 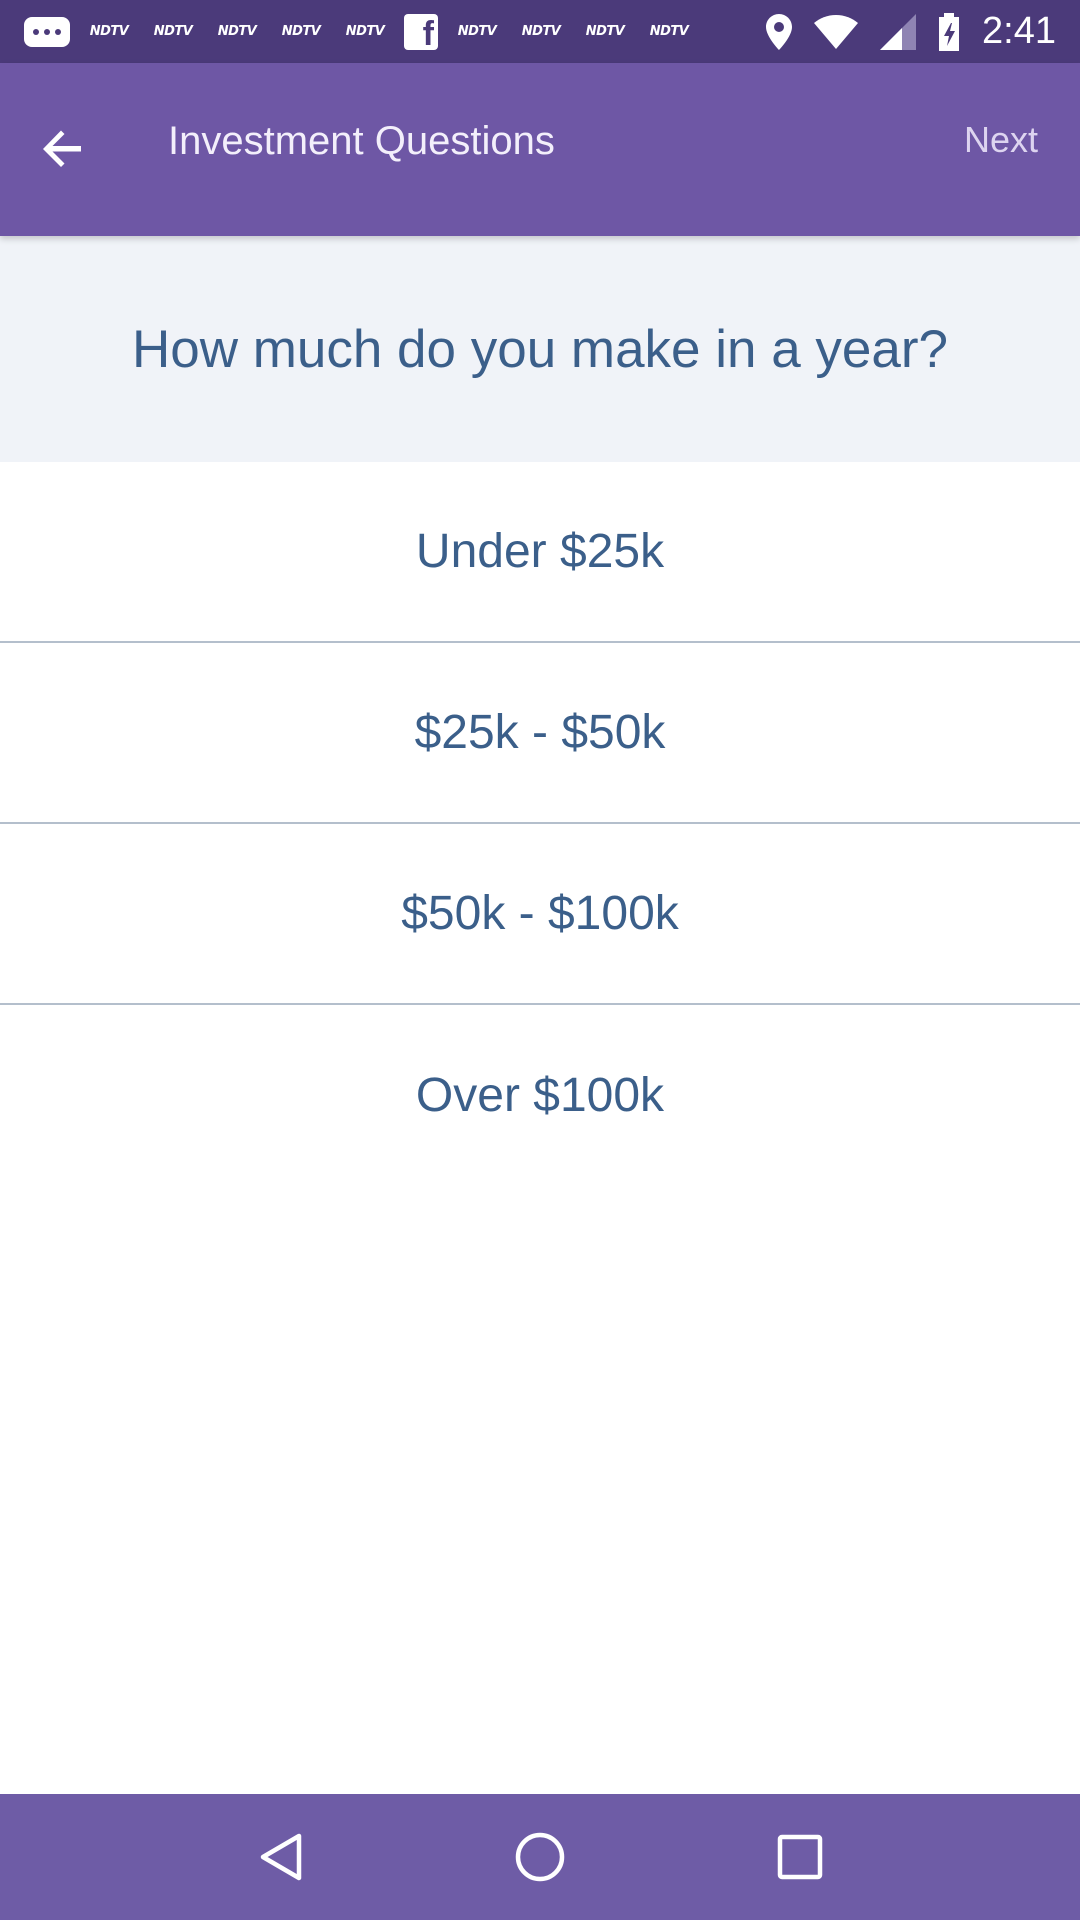 What do you see at coordinates (47, 31) in the screenshot?
I see `message-icon` at bounding box center [47, 31].